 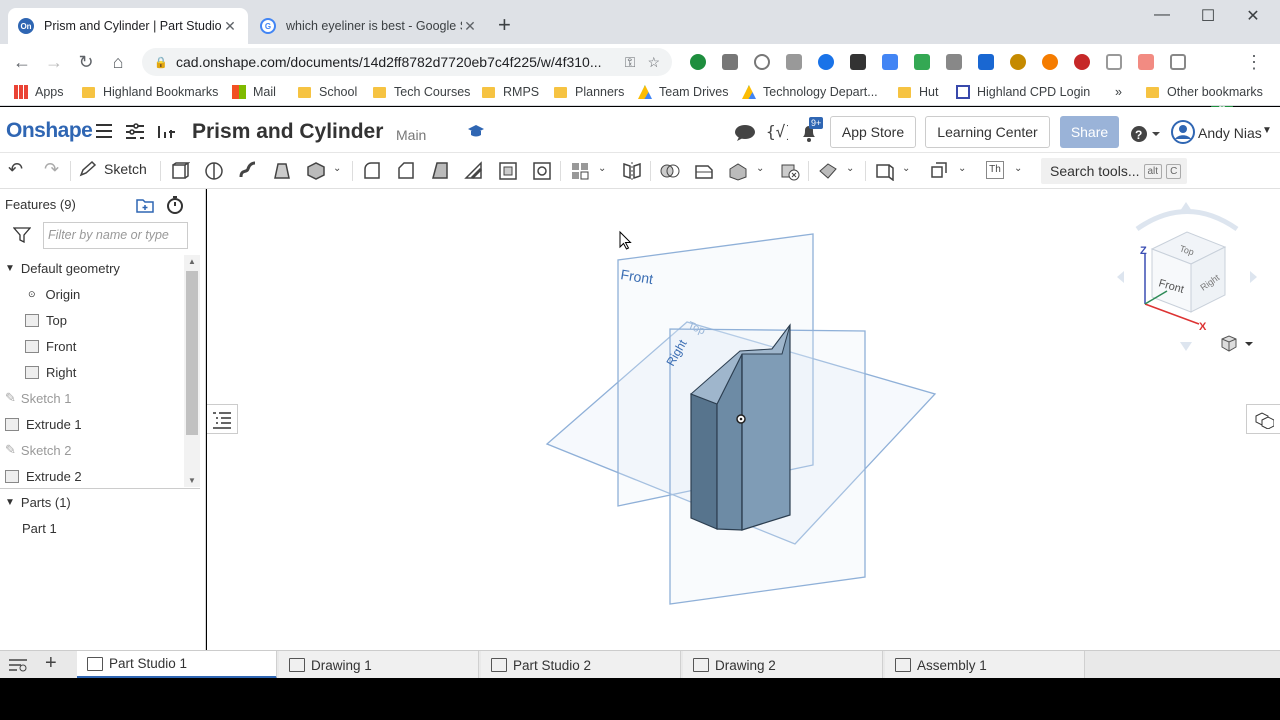 I want to click on sheet-metal-icon, so click(x=885, y=171).